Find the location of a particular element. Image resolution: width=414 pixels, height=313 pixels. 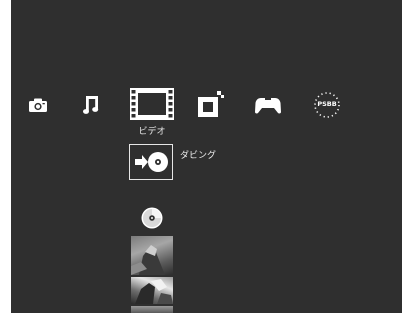

category-photo is located at coordinates (38, 105).